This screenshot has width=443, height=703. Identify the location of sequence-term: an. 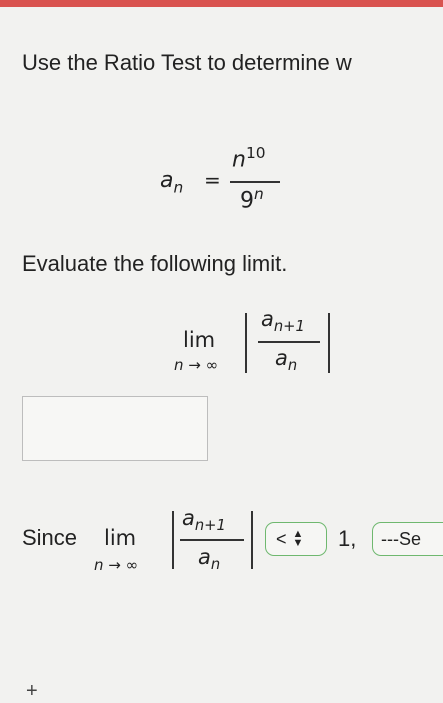
(172, 182).